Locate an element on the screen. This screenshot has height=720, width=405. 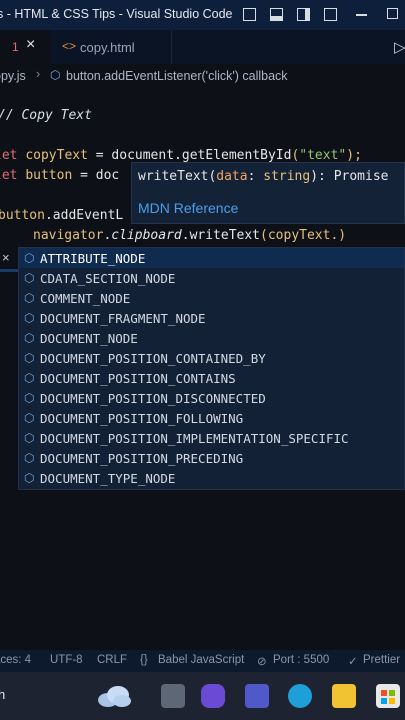
status-live-server-port: Port : 5500 is located at coordinates (301, 660).